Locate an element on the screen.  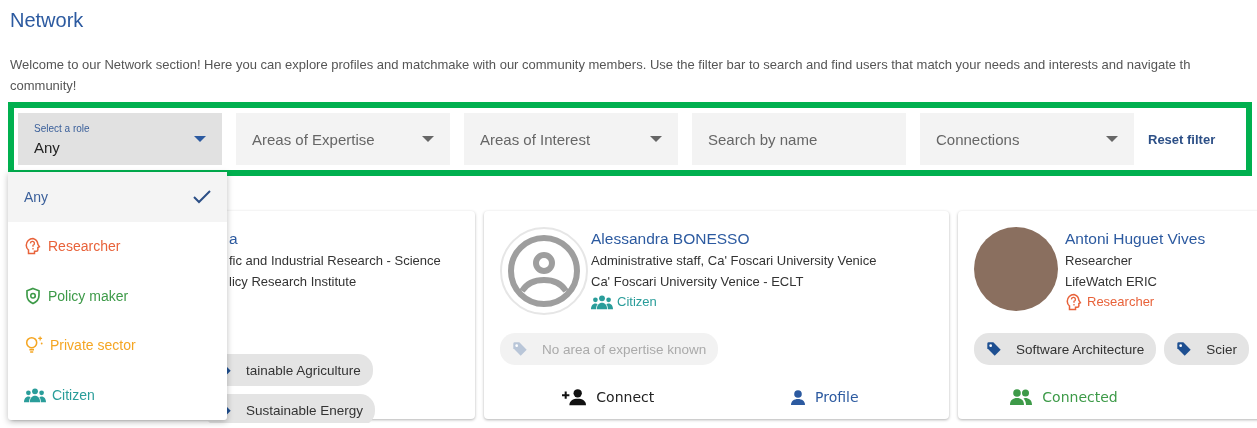
intro-text: community! is located at coordinates (43, 86).